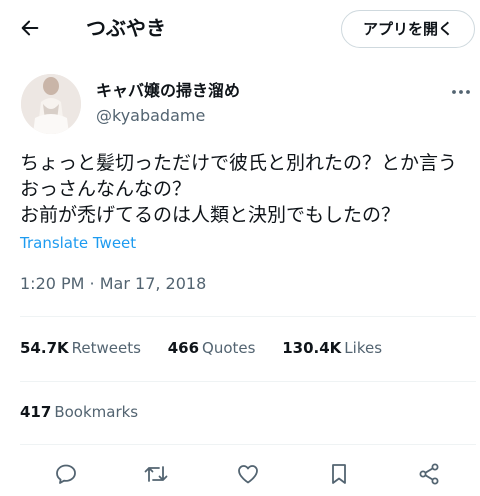  Describe the element at coordinates (168, 91) in the screenshot. I see `author-display-name: キャバ嬢の掃き溜め` at that location.